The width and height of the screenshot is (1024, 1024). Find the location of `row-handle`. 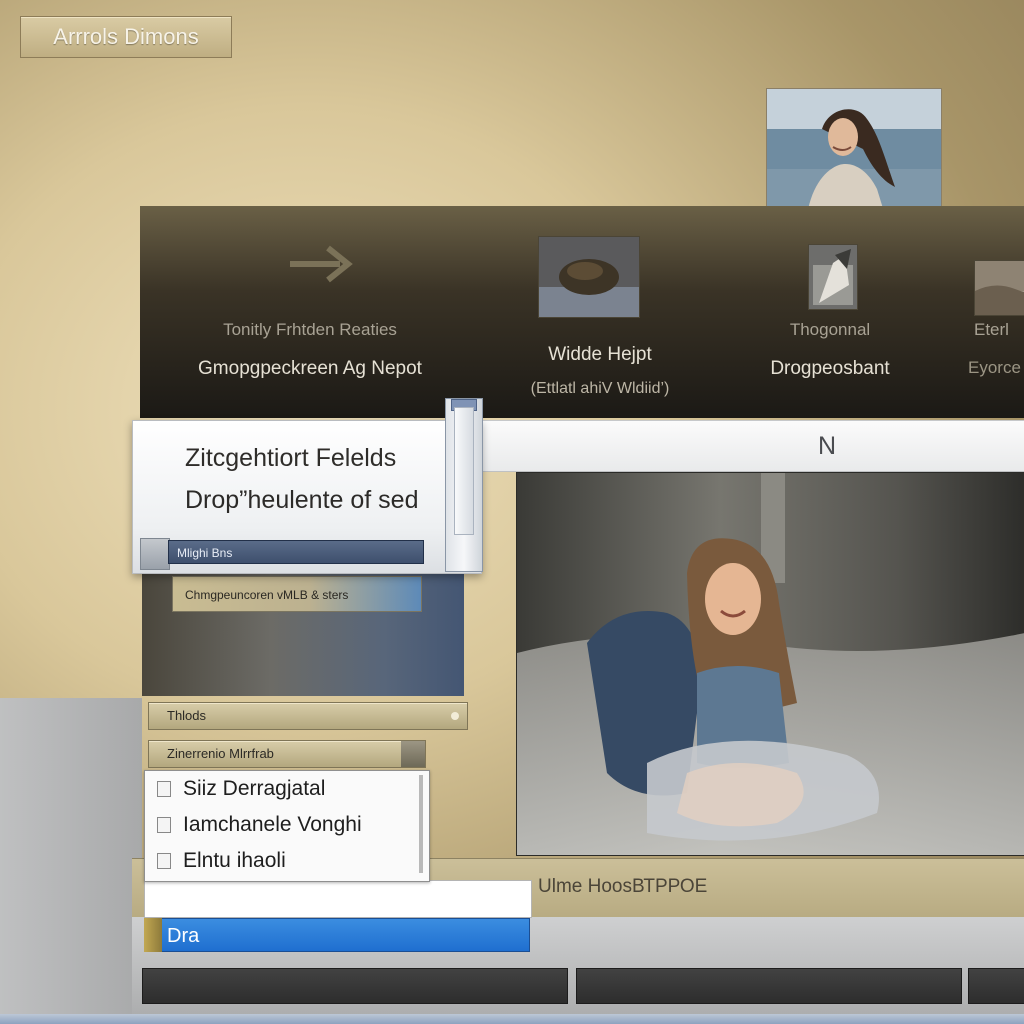

row-handle is located at coordinates (153, 935).